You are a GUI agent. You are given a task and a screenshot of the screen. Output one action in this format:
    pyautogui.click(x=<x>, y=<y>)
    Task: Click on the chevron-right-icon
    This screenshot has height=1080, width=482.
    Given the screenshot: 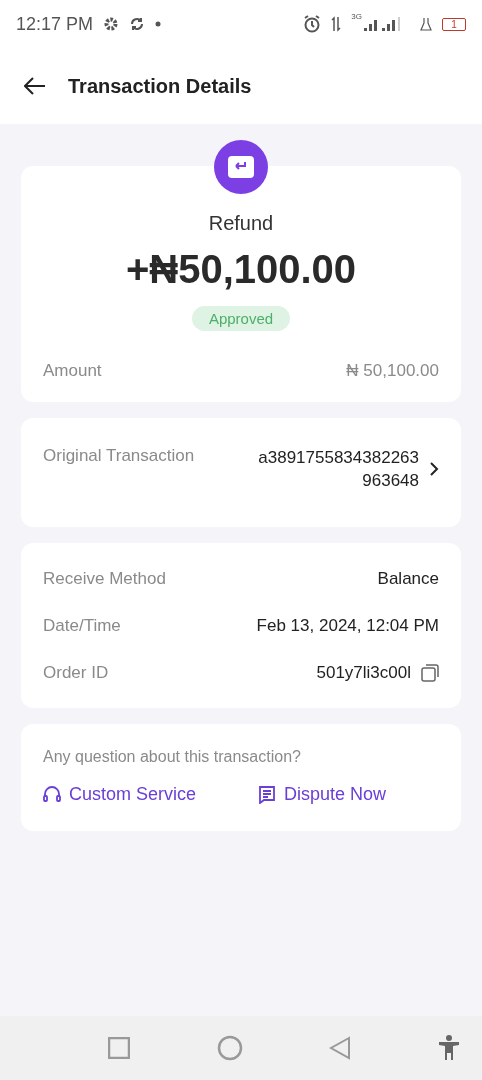 What is the action you would take?
    pyautogui.click(x=434, y=469)
    